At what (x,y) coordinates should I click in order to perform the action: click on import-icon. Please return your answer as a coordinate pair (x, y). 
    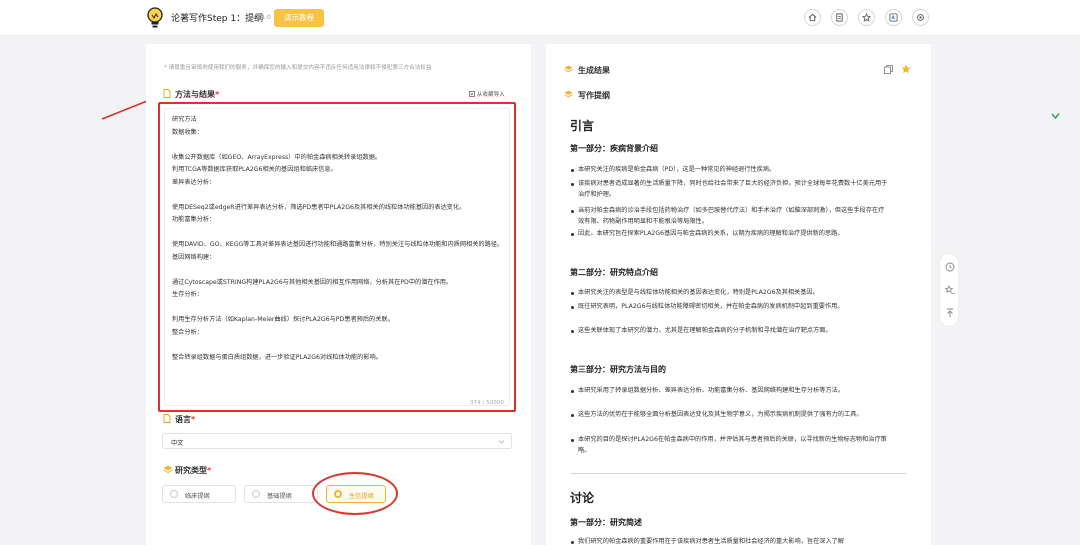
    Looking at the image, I should click on (472, 94).